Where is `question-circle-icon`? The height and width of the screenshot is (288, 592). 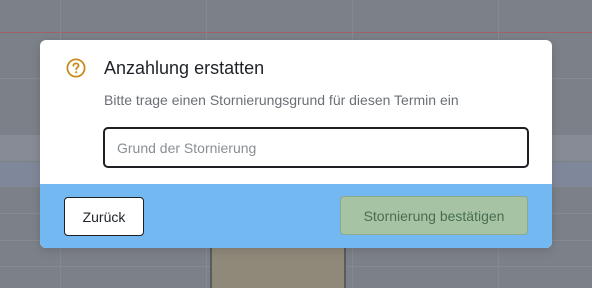
question-circle-icon is located at coordinates (76, 68).